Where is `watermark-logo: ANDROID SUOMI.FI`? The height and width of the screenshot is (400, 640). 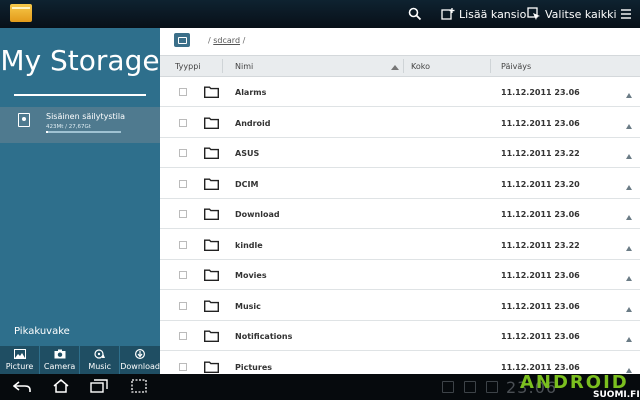 watermark-logo: ANDROID SUOMI.FI is located at coordinates (580, 386).